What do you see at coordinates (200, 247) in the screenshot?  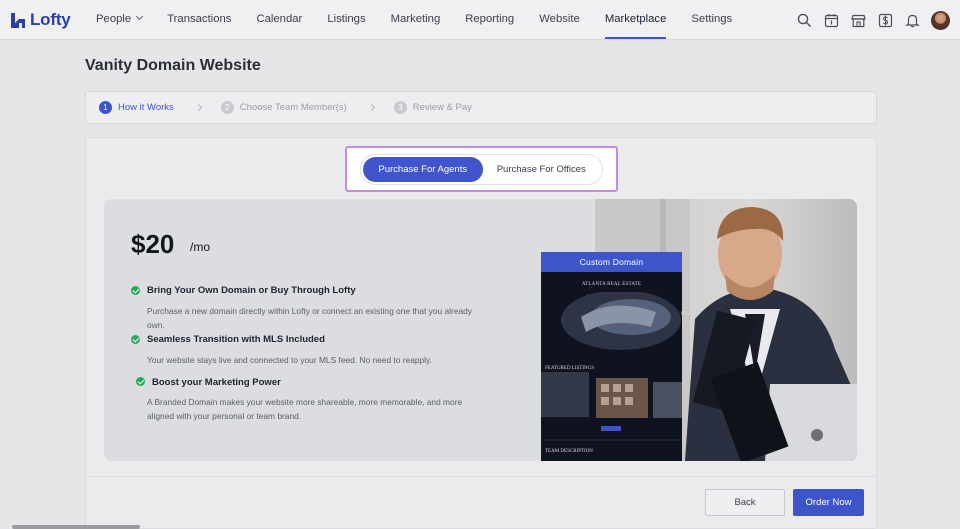 I see `price-unit: /mo` at bounding box center [200, 247].